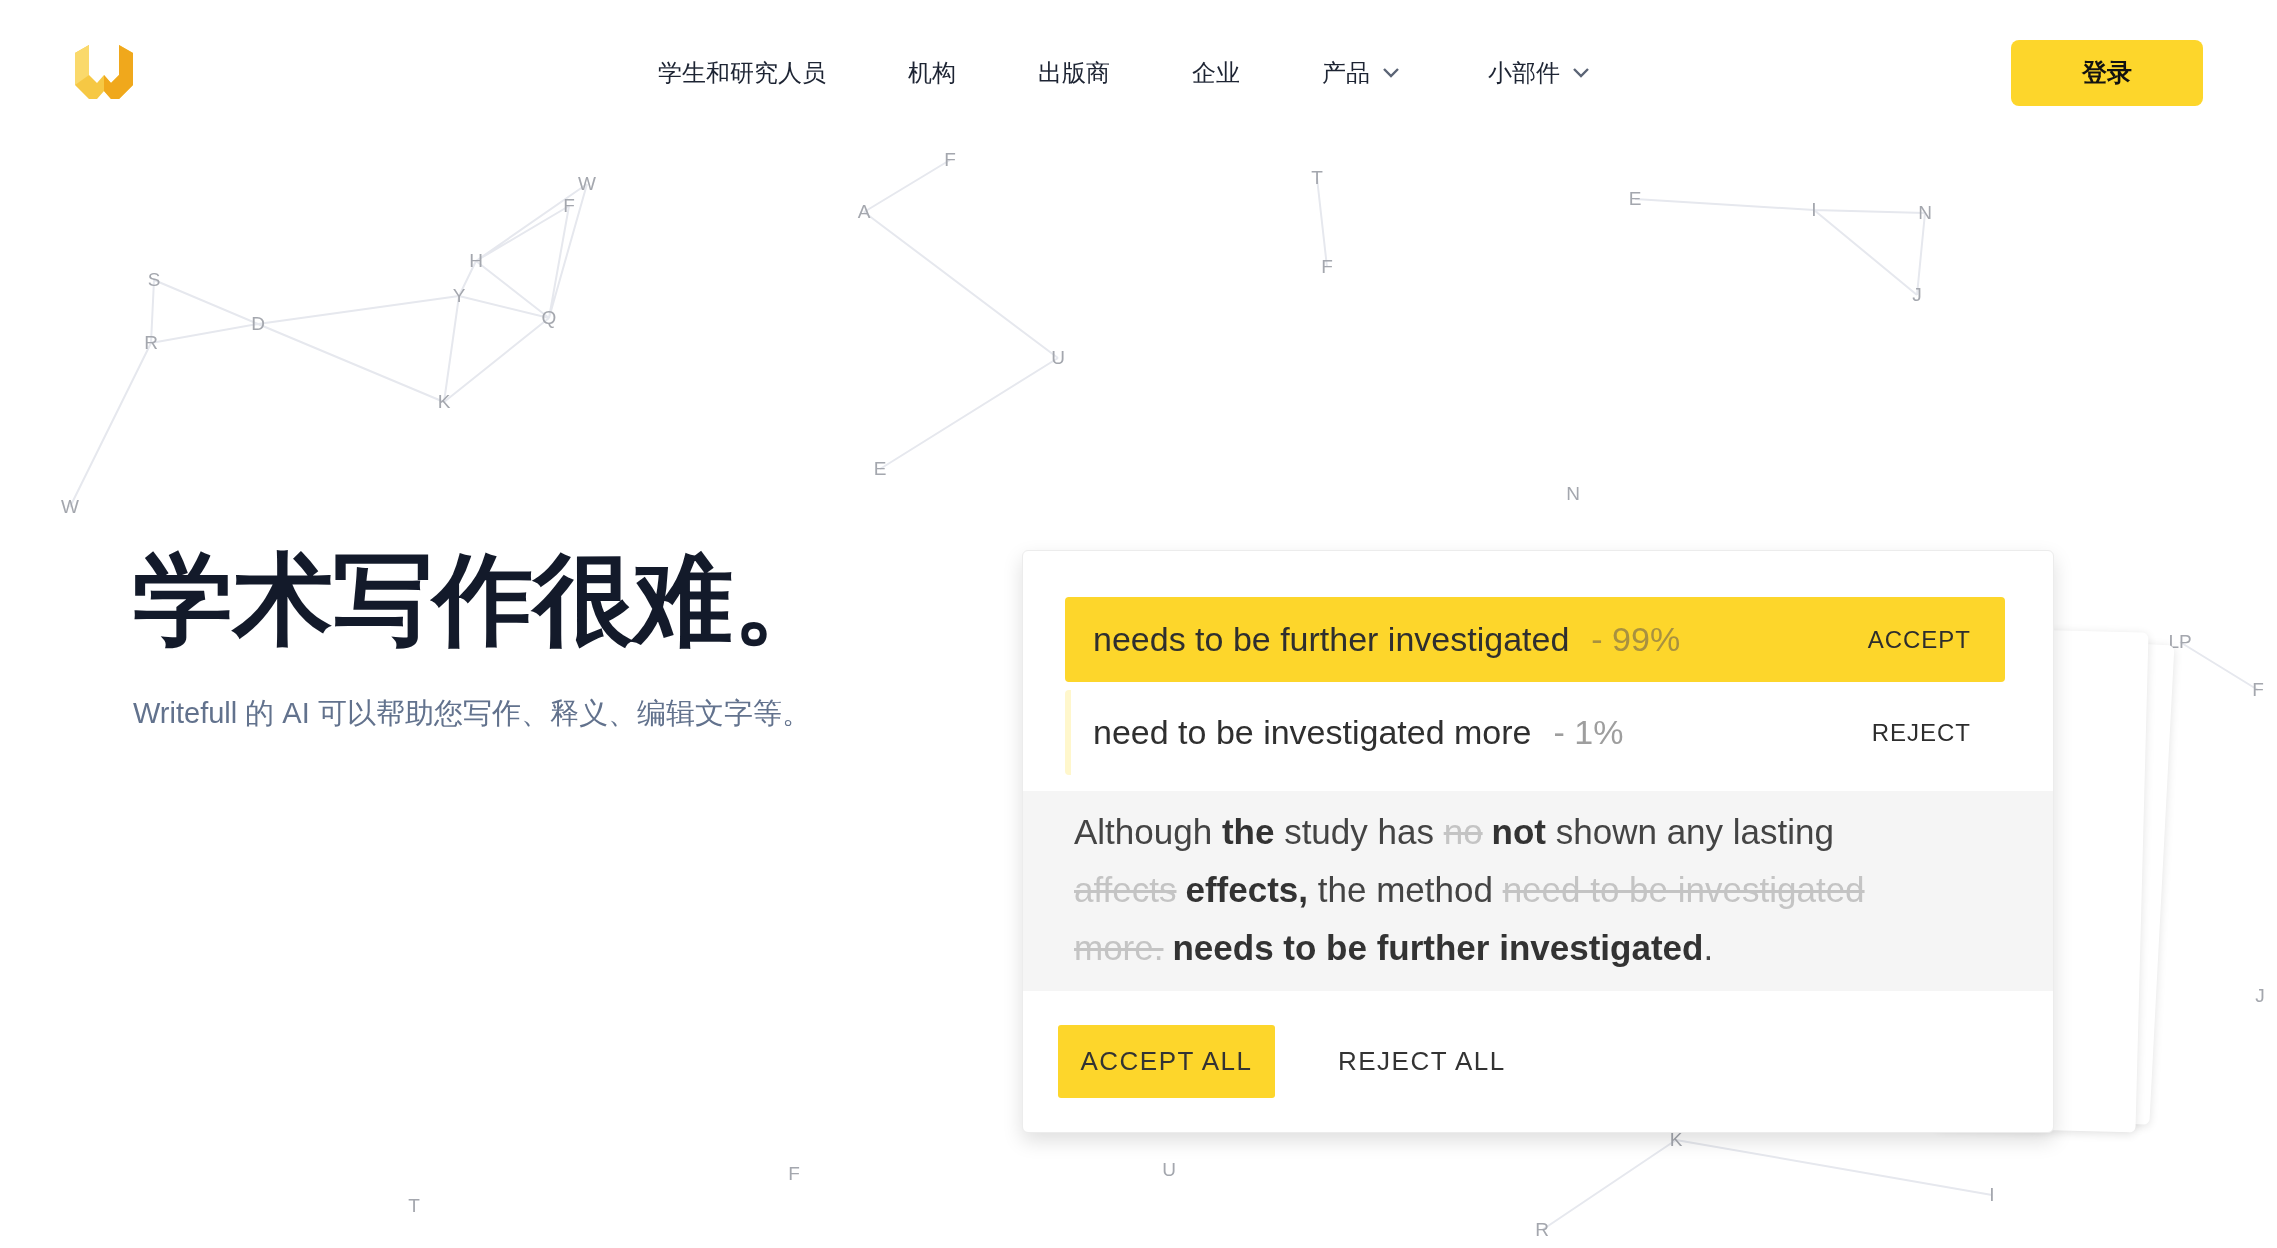 The height and width of the screenshot is (1248, 2277). Describe the element at coordinates (472, 713) in the screenshot. I see `hero-subtitle: Writefull 的 AI 可以帮助您写作、释义、编辑文字等。` at that location.